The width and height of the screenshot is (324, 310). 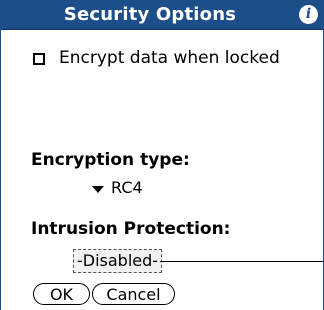 I want to click on info-icon: i, so click(x=308, y=14).